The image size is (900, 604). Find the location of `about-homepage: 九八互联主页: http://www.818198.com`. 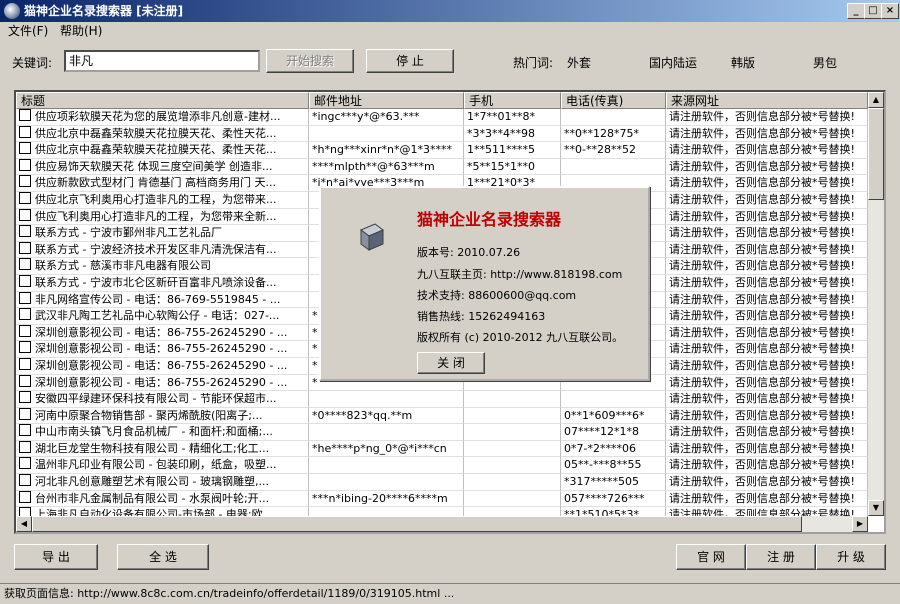

about-homepage: 九八互联主页: http://www.818198.com is located at coordinates (519, 274).